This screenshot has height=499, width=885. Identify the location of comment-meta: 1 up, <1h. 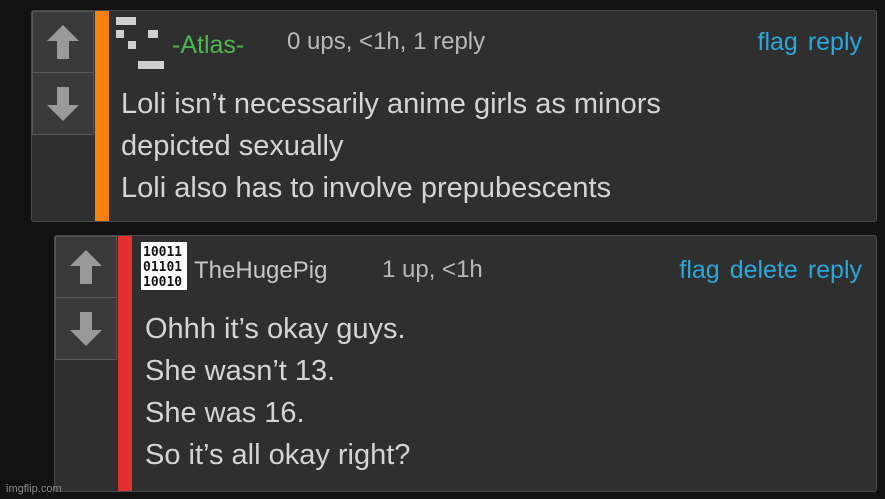
(432, 269).